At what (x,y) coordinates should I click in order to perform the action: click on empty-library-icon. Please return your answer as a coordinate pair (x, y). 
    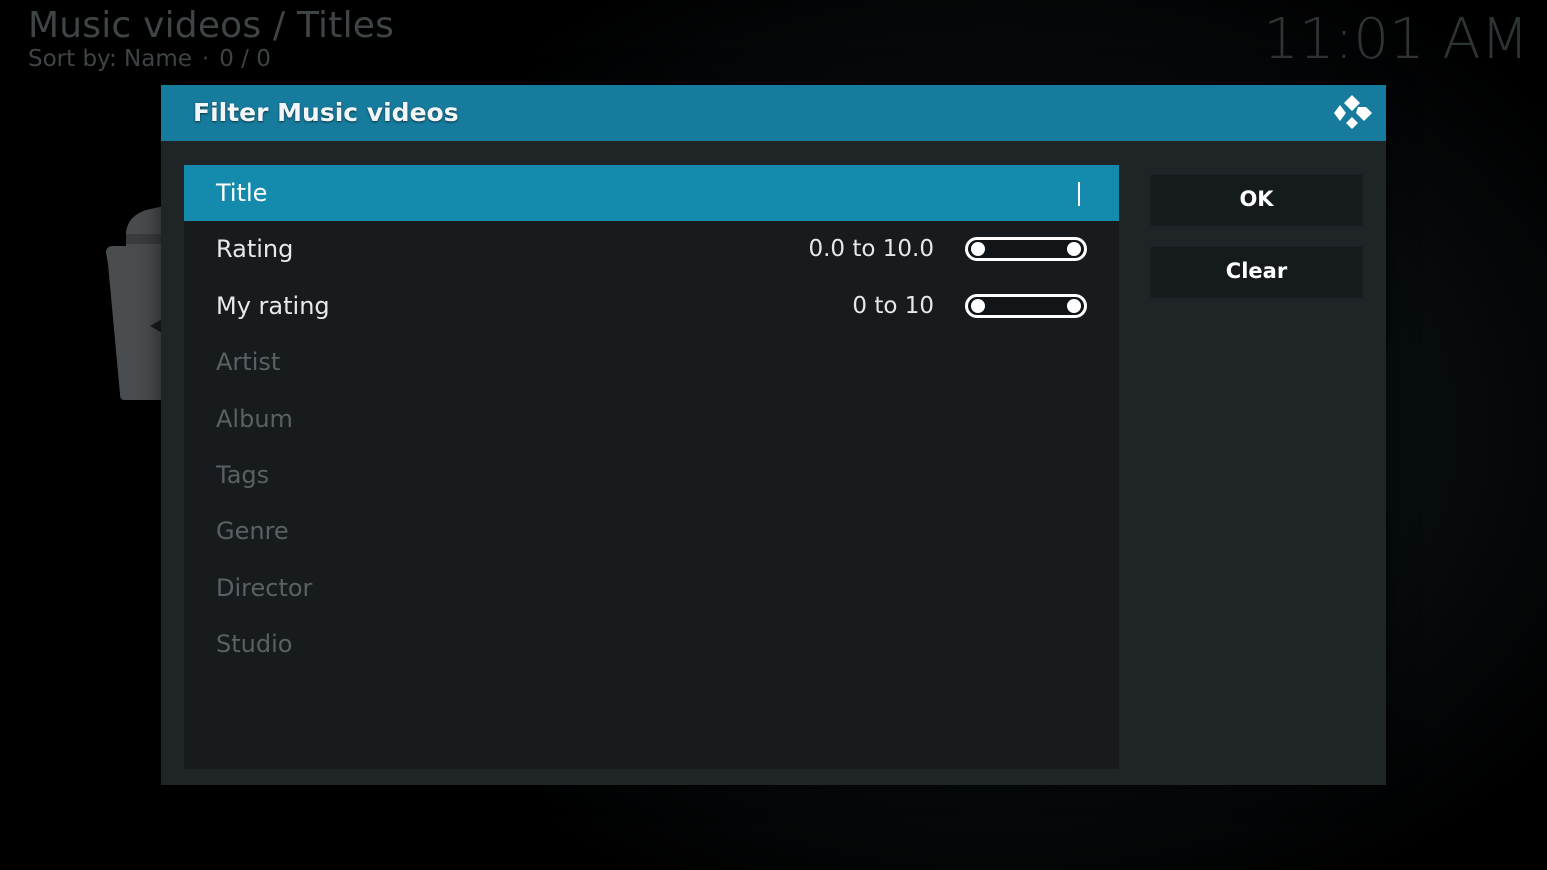
    Looking at the image, I should click on (135, 303).